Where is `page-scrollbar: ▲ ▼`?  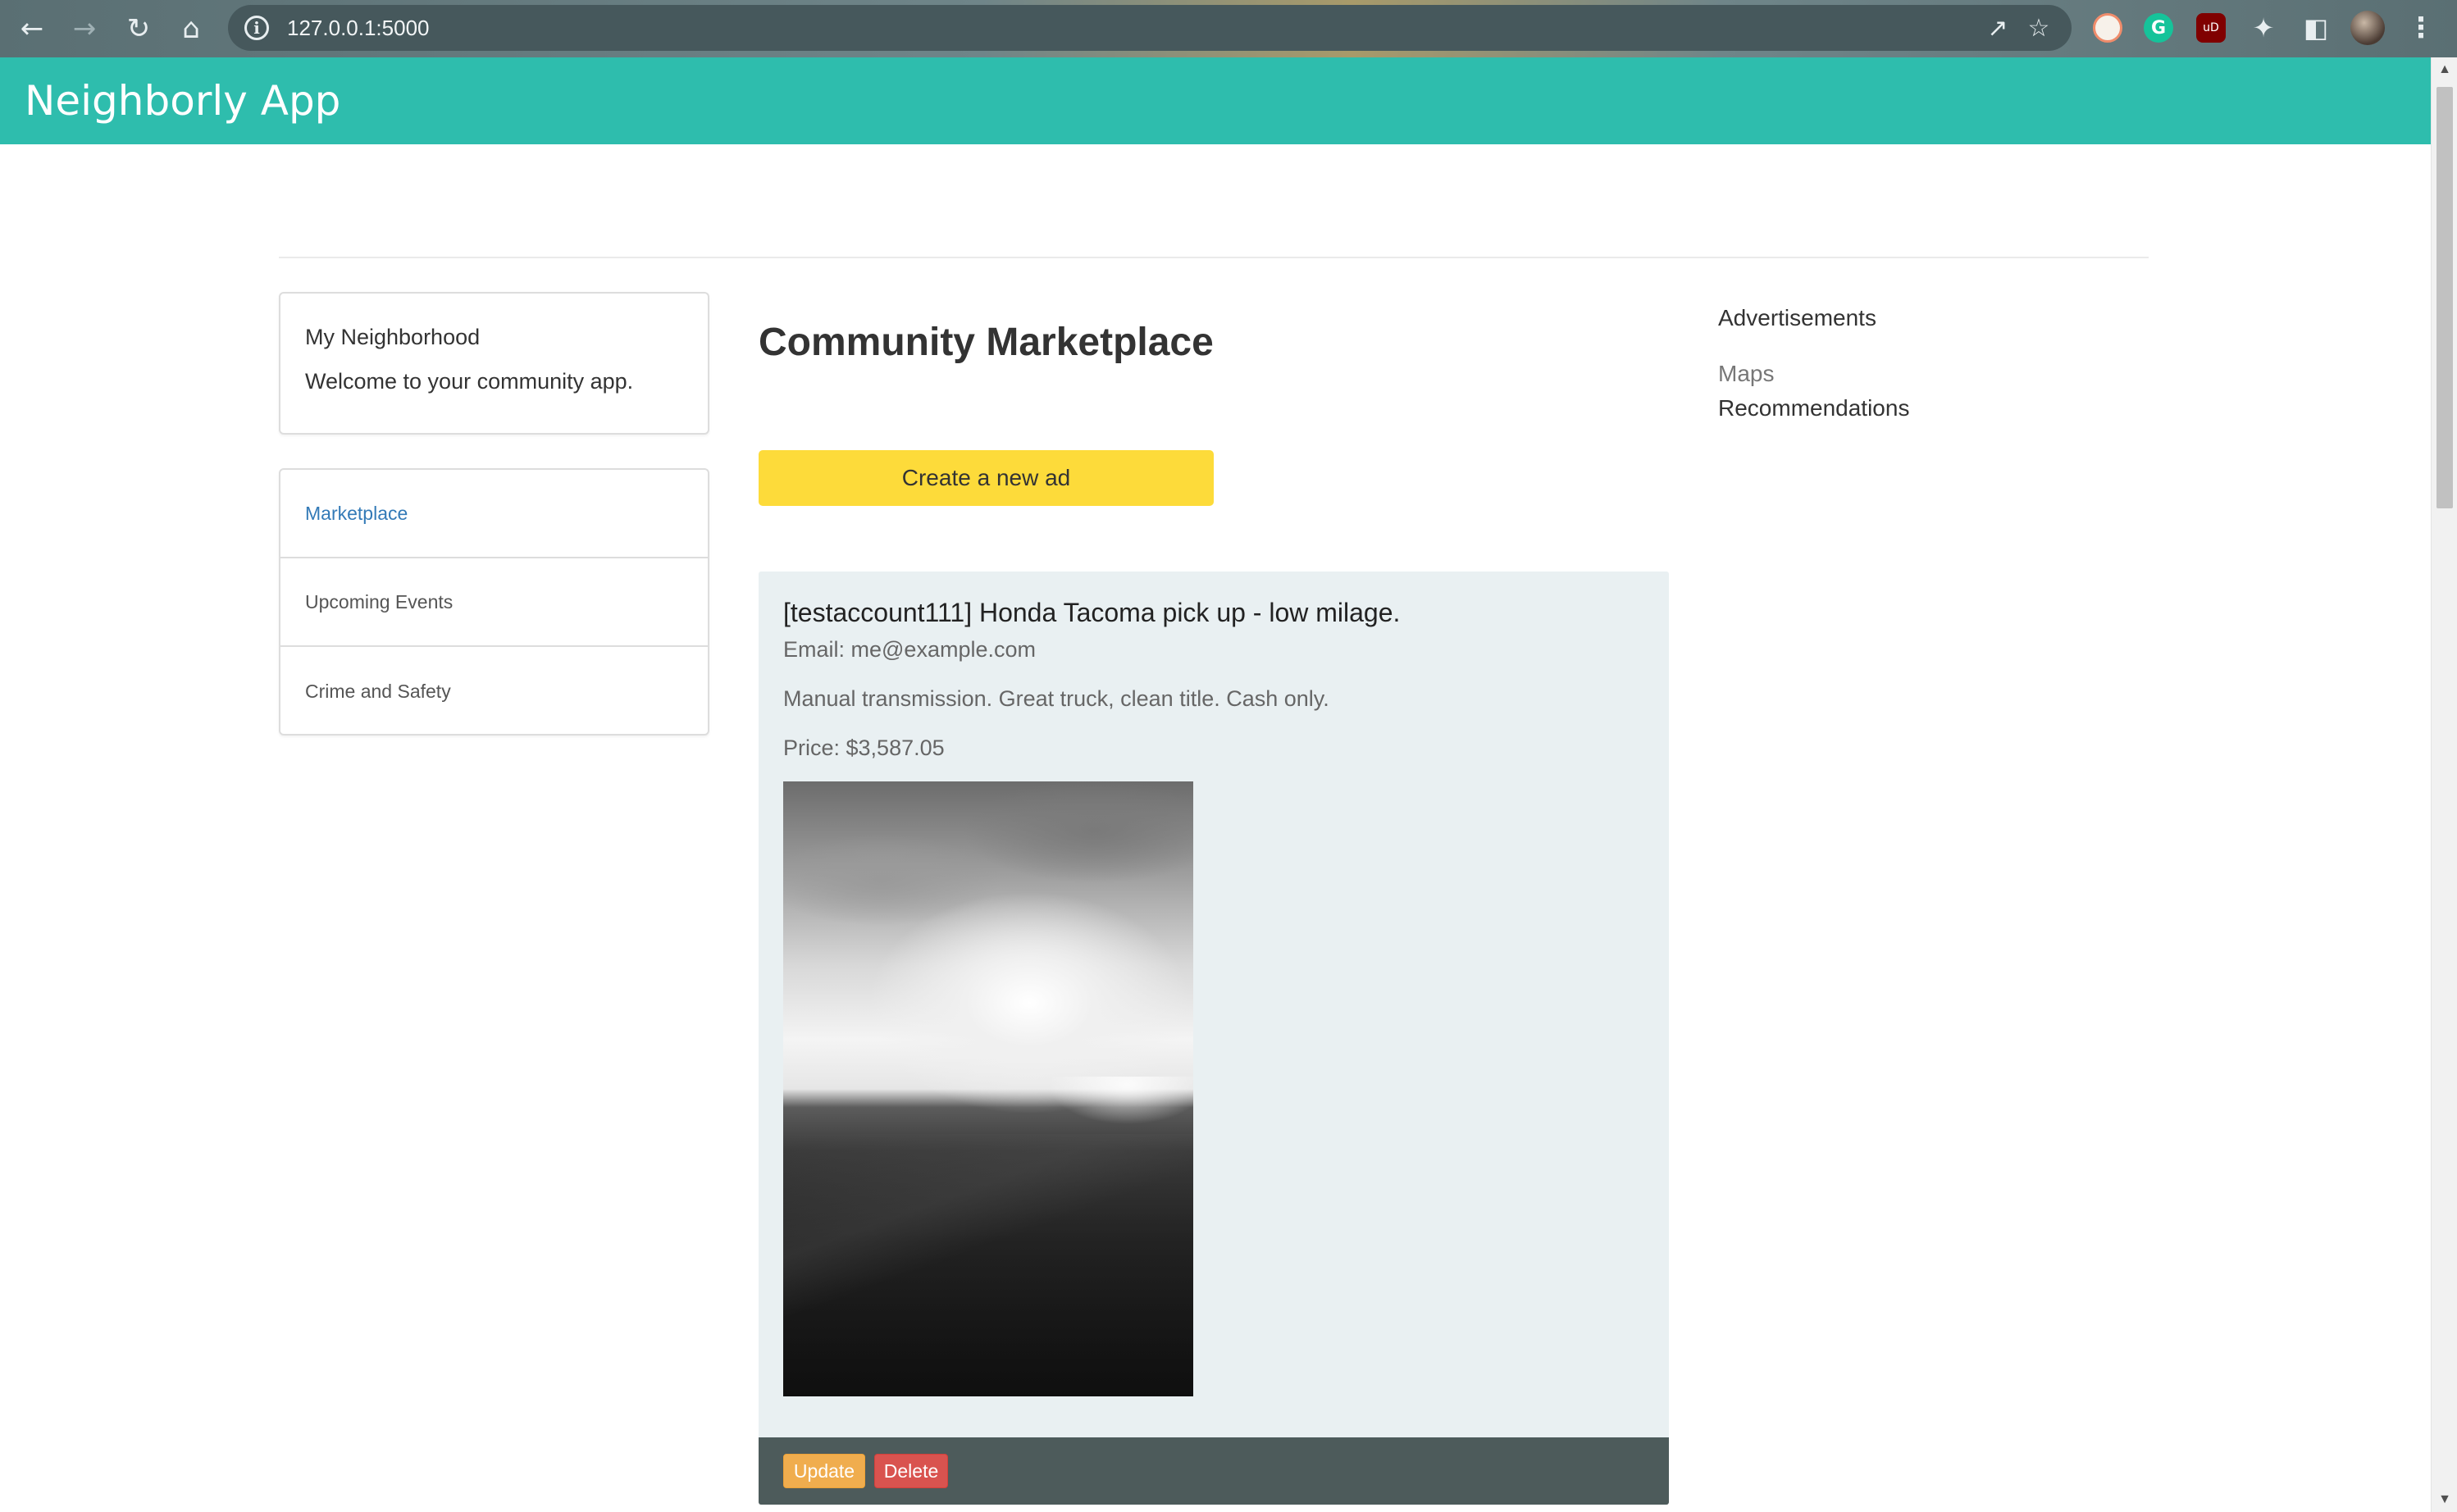
page-scrollbar: ▲ ▼ is located at coordinates (2444, 784).